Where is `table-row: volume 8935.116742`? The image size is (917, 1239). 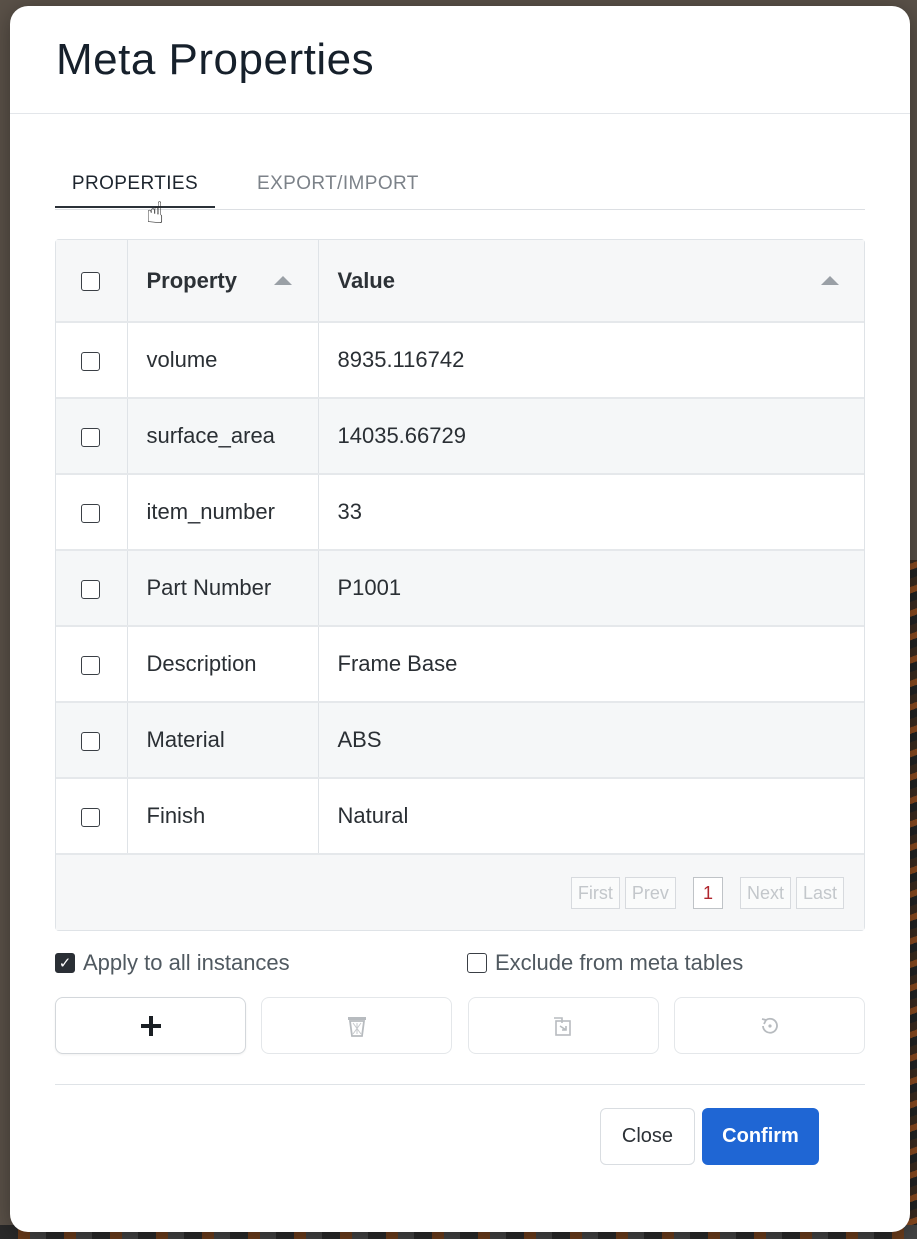
table-row: volume 8935.116742 is located at coordinates (460, 360).